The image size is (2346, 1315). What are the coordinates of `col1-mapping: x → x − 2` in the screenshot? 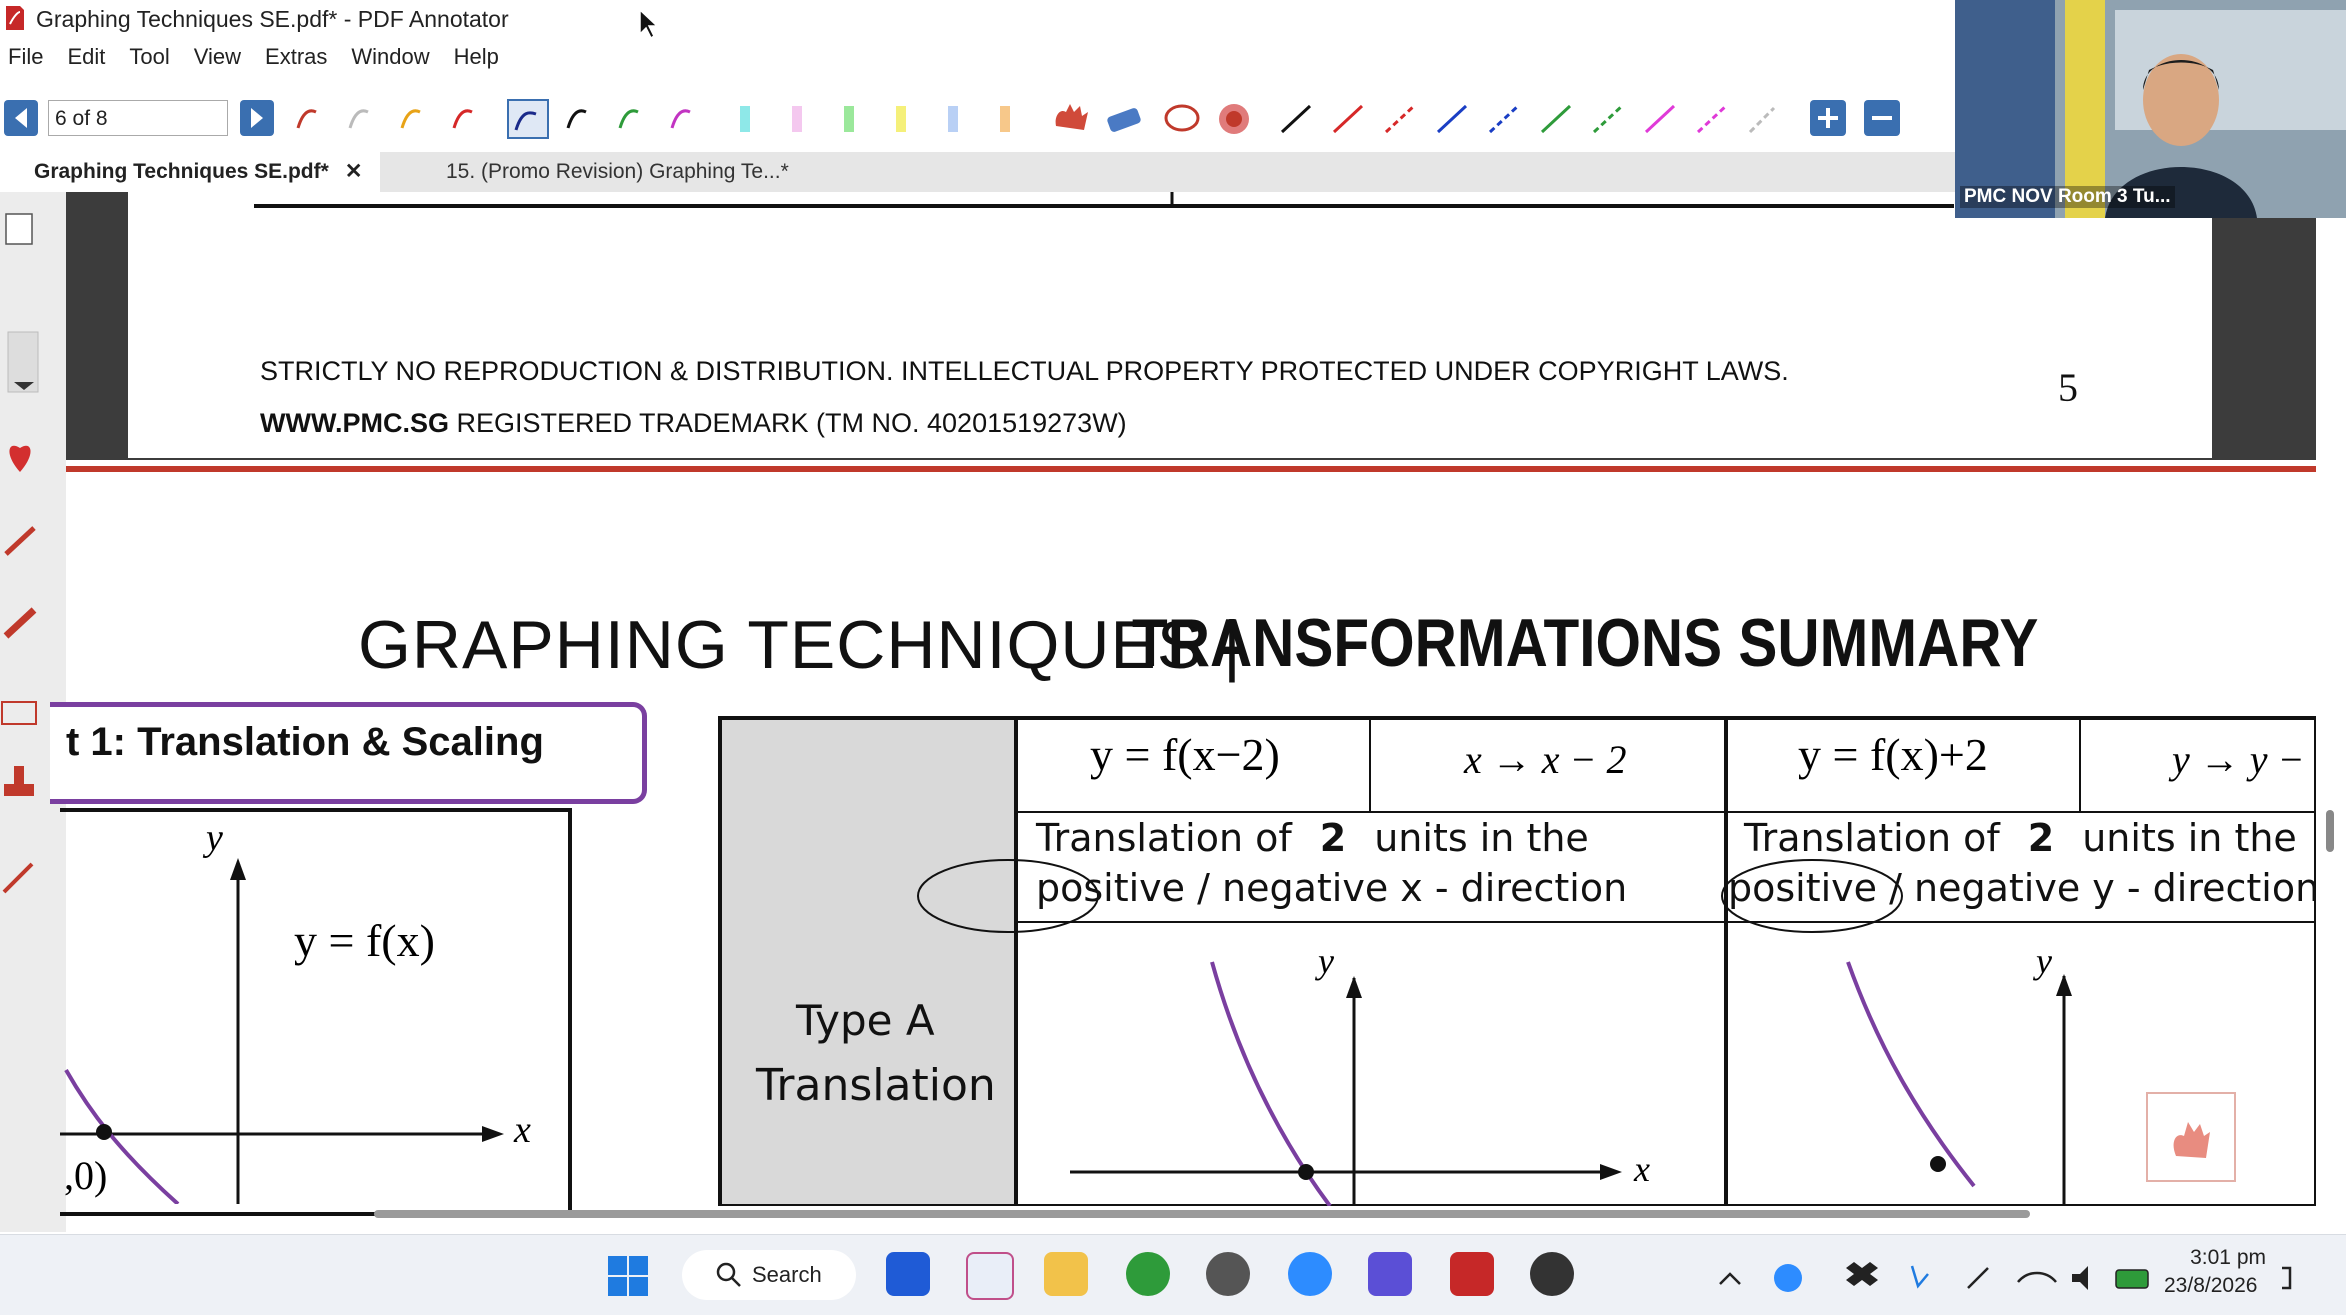 It's located at (1545, 759).